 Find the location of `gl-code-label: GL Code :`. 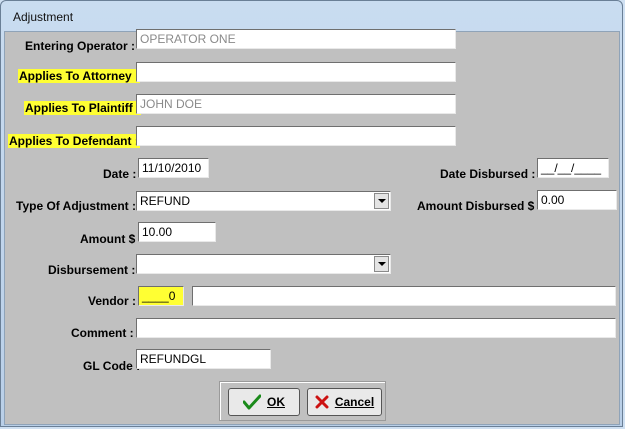

gl-code-label: GL Code : is located at coordinates (112, 366).